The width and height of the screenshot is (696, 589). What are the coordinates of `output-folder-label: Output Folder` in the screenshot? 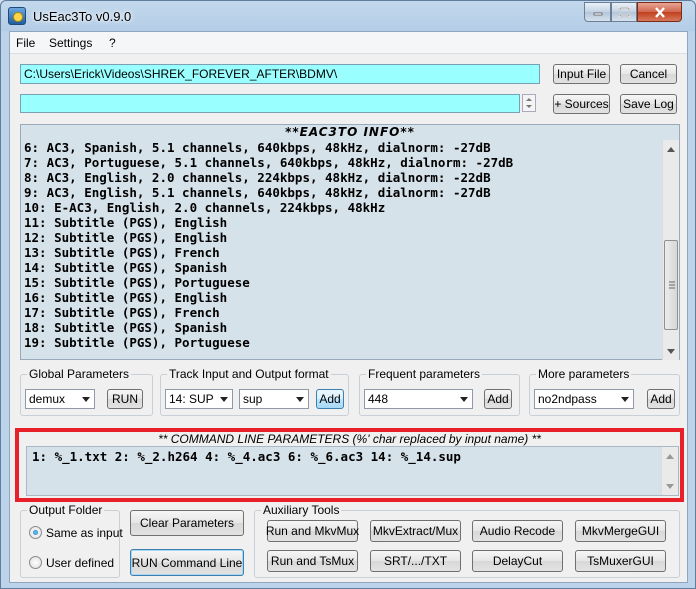 It's located at (66, 510).